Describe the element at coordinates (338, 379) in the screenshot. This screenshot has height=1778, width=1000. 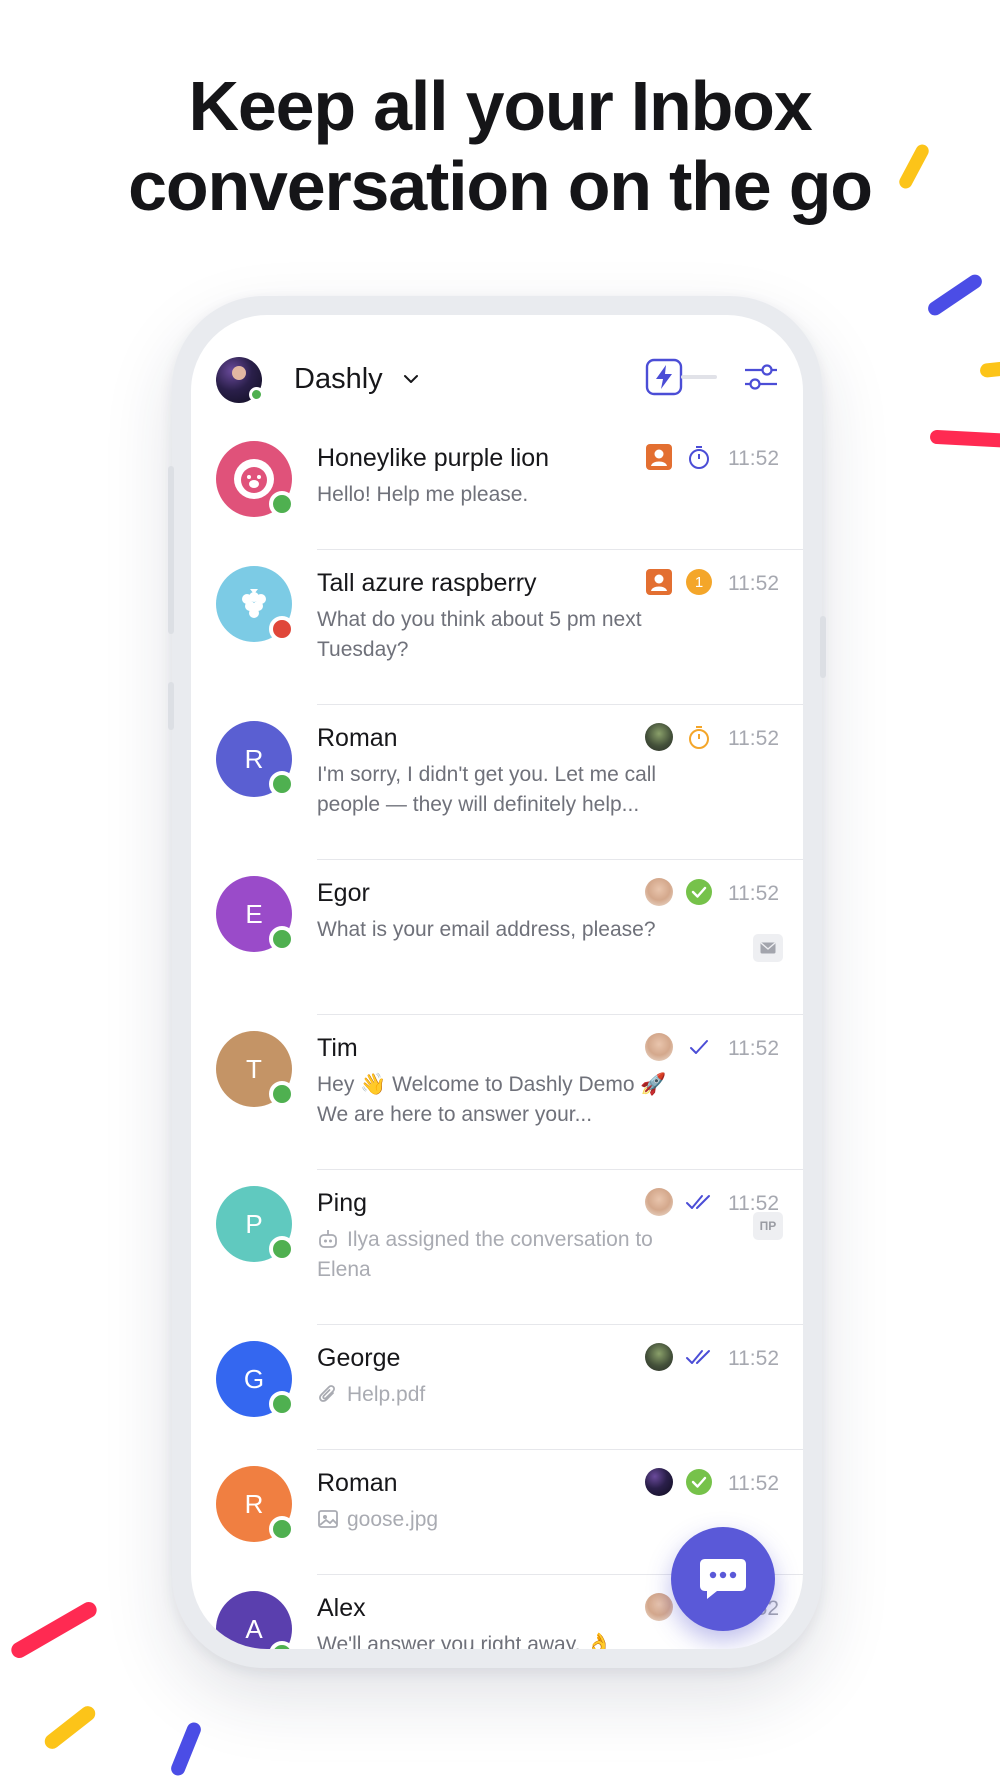
I see `workspace-name: Dashly` at that location.